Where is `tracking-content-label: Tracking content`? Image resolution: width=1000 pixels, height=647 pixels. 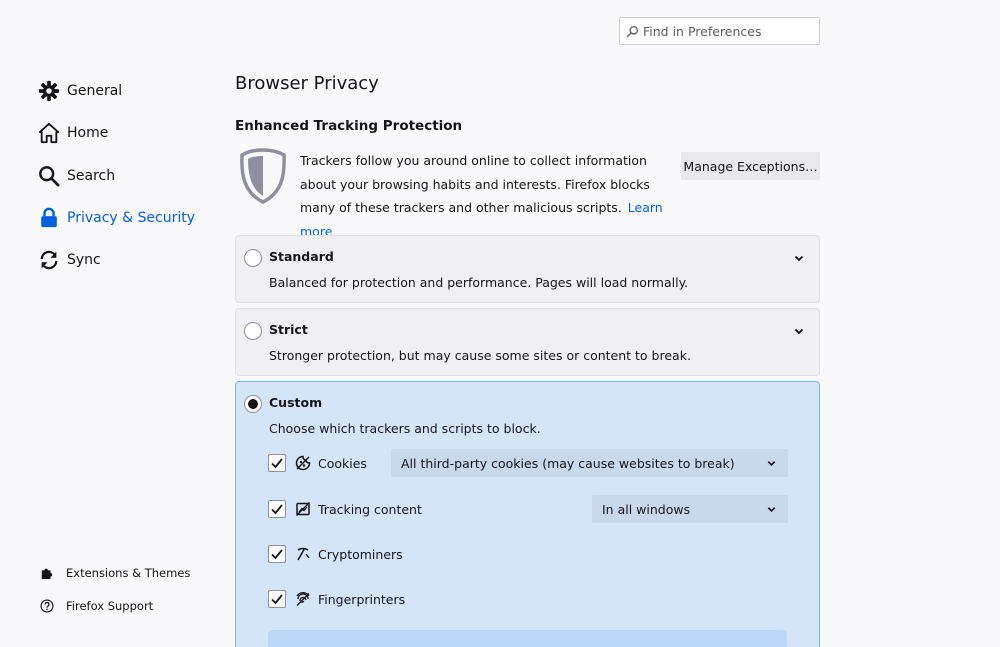
tracking-content-label: Tracking content is located at coordinates (370, 509).